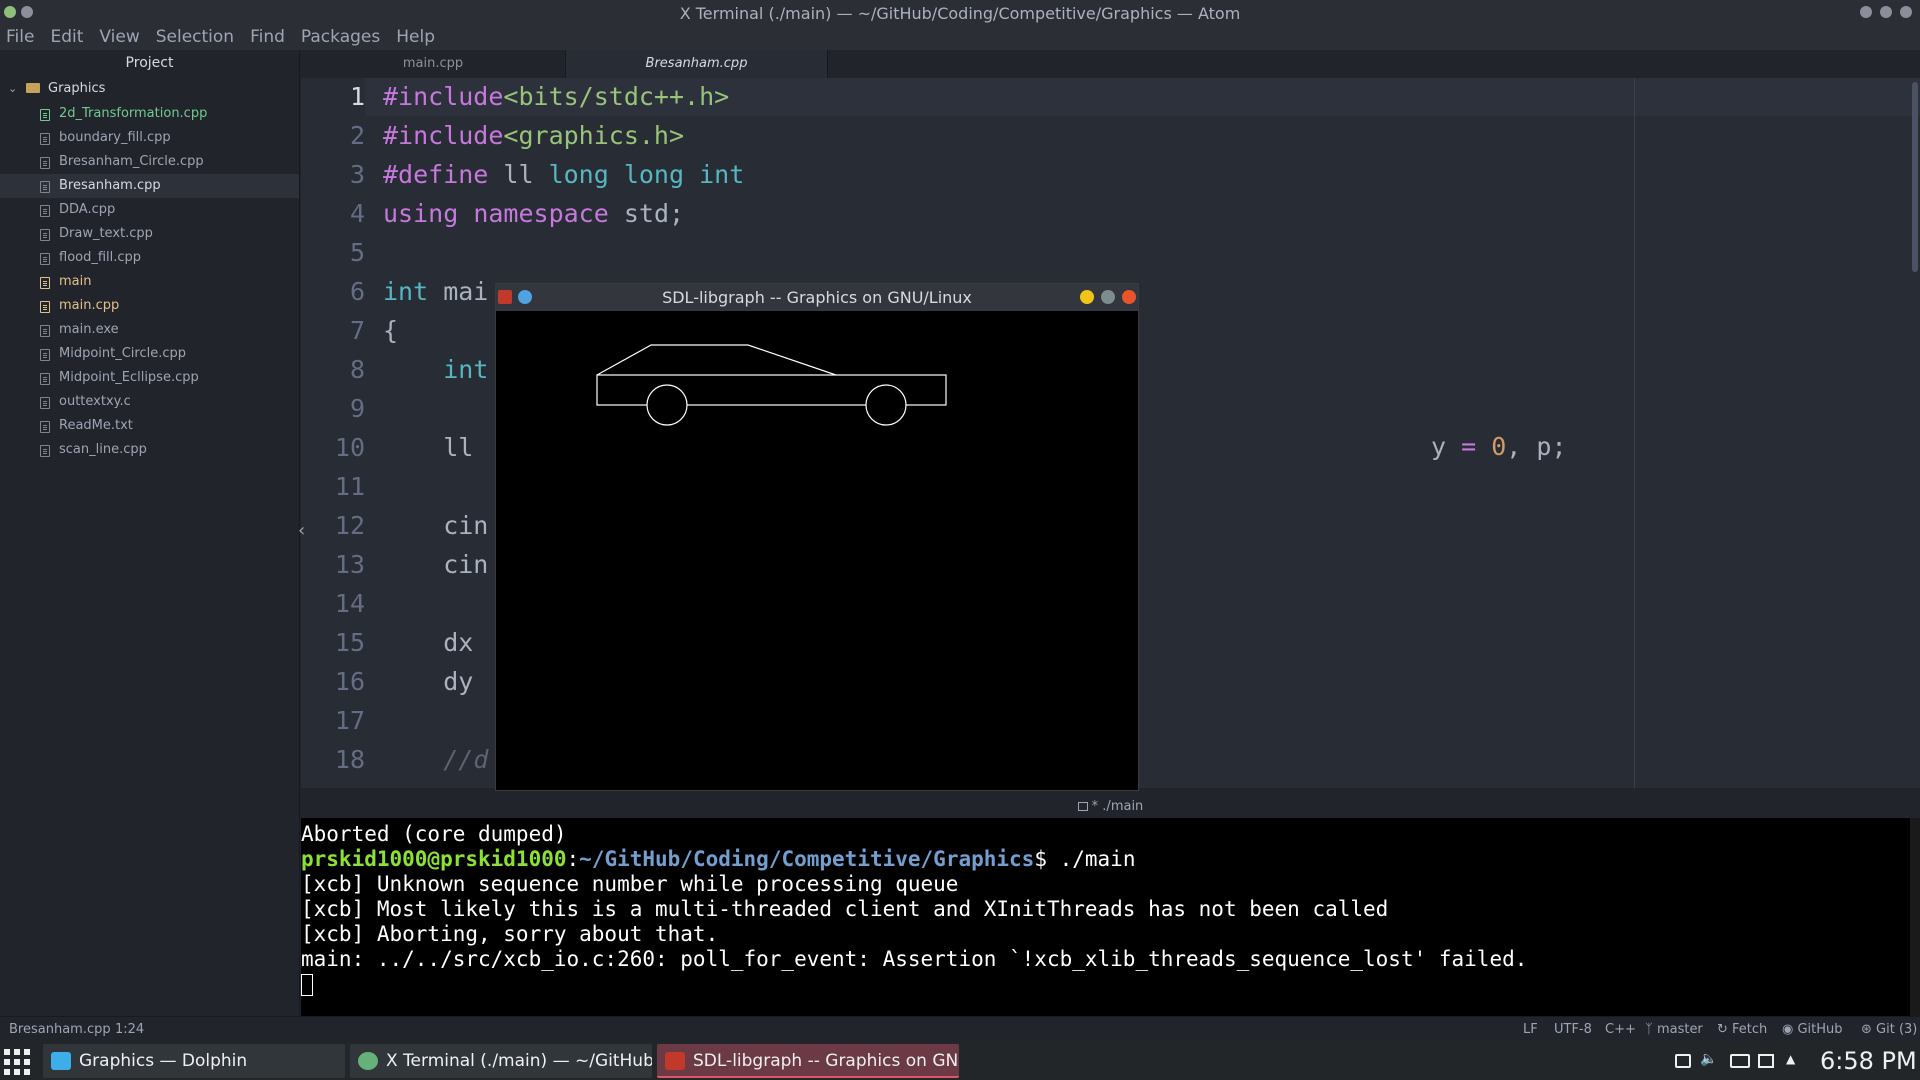  I want to click on code-line: using namespace std;, so click(534, 213).